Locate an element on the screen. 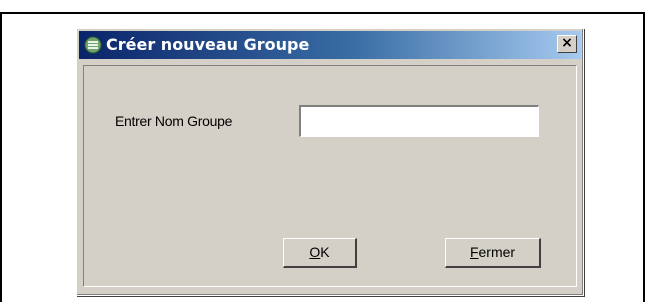 The height and width of the screenshot is (302, 647). close-mnemonic: F is located at coordinates (474, 252).